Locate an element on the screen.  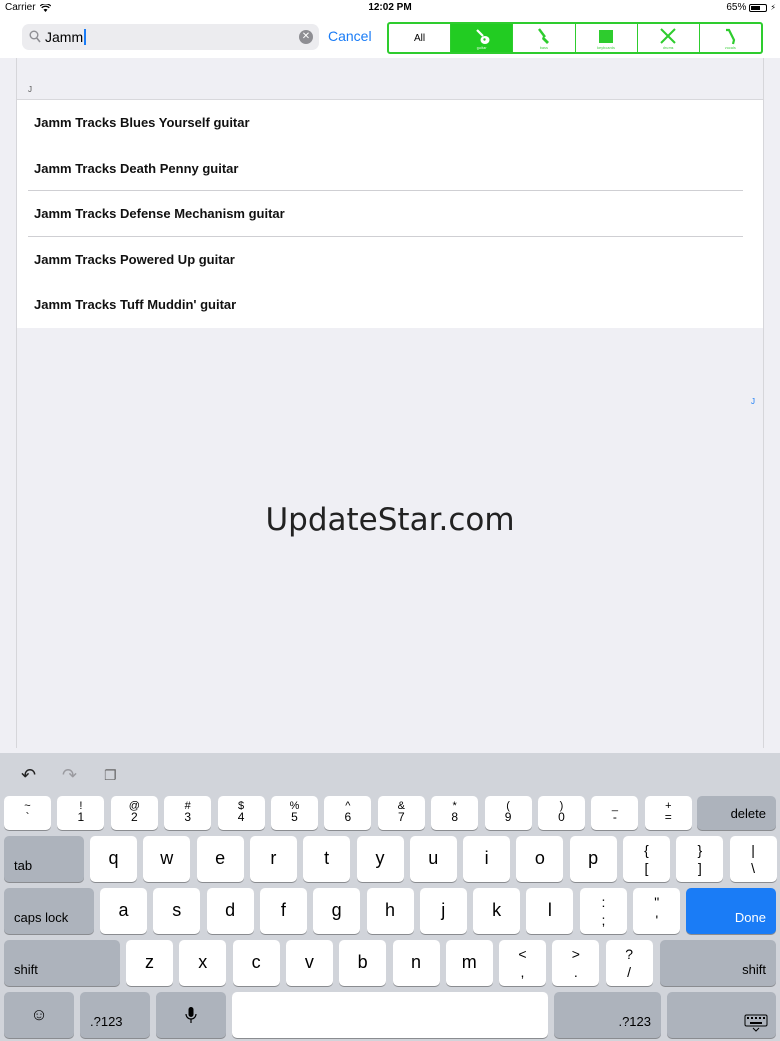
key-symbol: :; is located at coordinates (603, 911).